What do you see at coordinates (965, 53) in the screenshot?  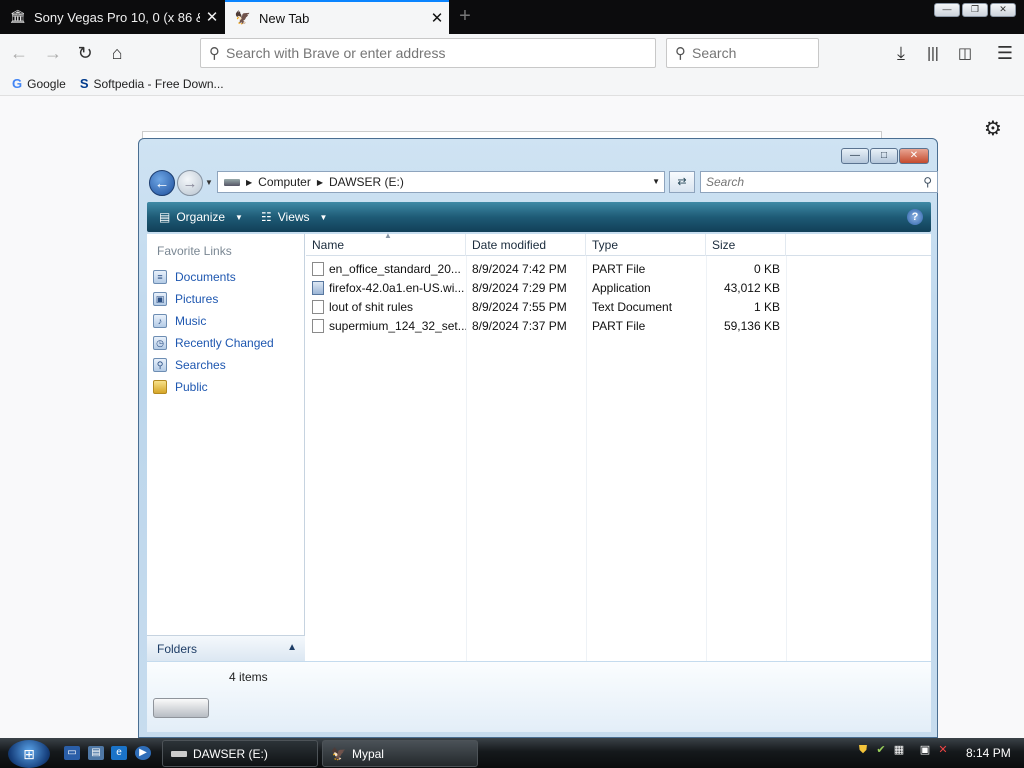 I see `sidebar-icon: ◫` at bounding box center [965, 53].